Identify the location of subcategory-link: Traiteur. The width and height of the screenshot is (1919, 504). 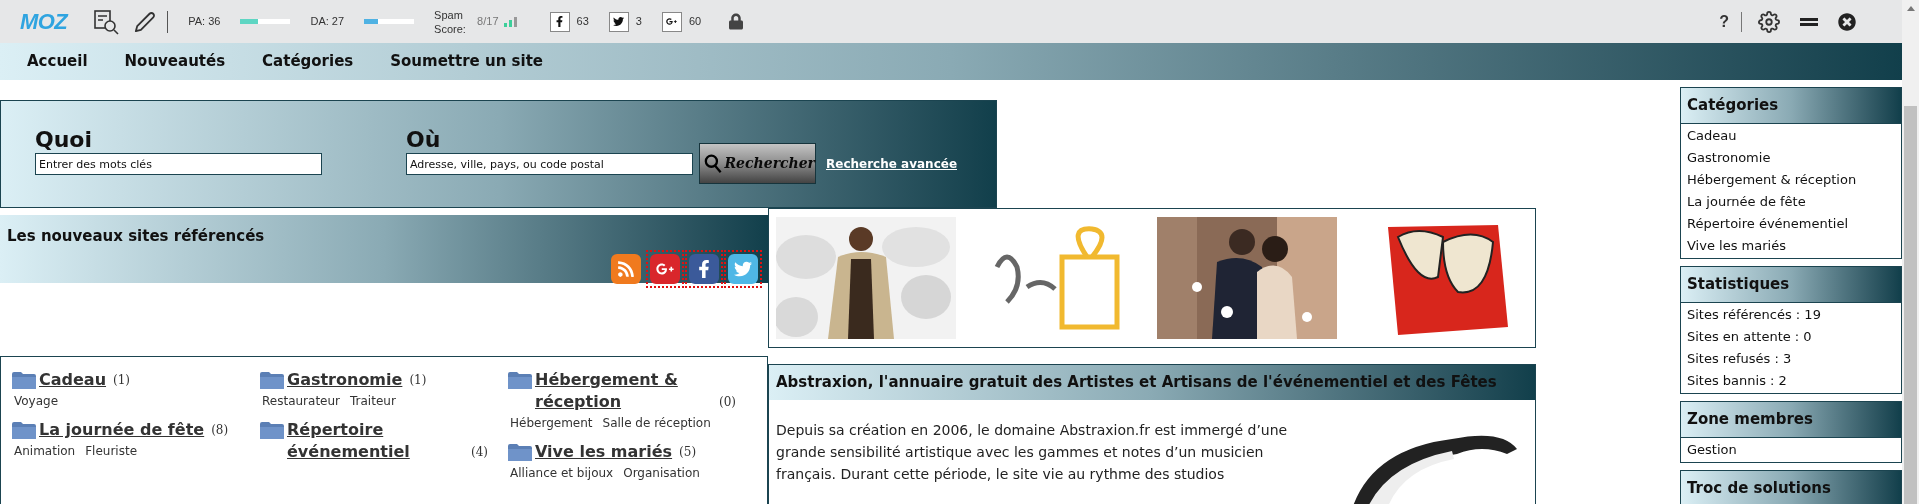
(373, 401).